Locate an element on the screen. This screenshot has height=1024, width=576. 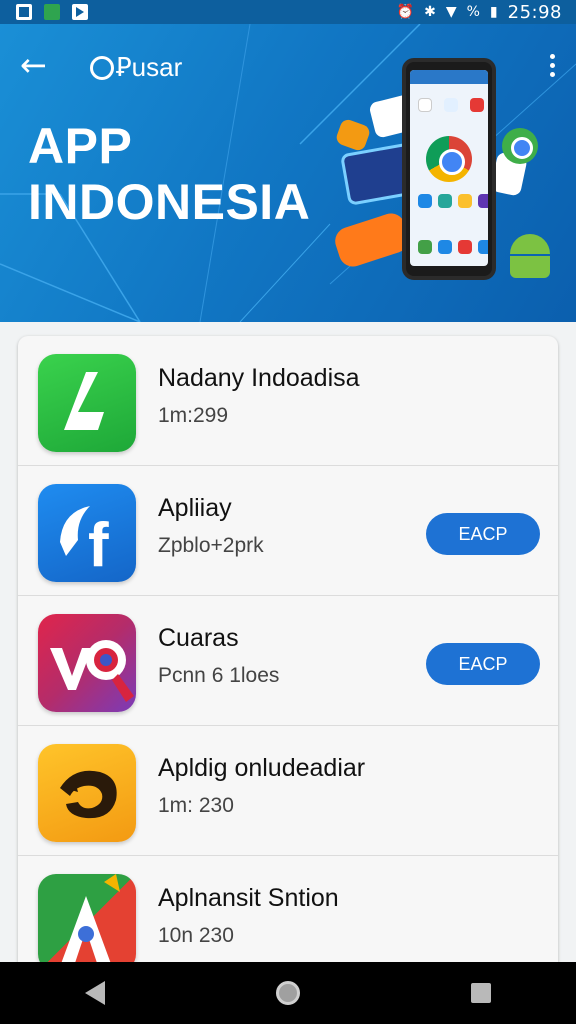
blue-f-icon: f is located at coordinates (87, 533).